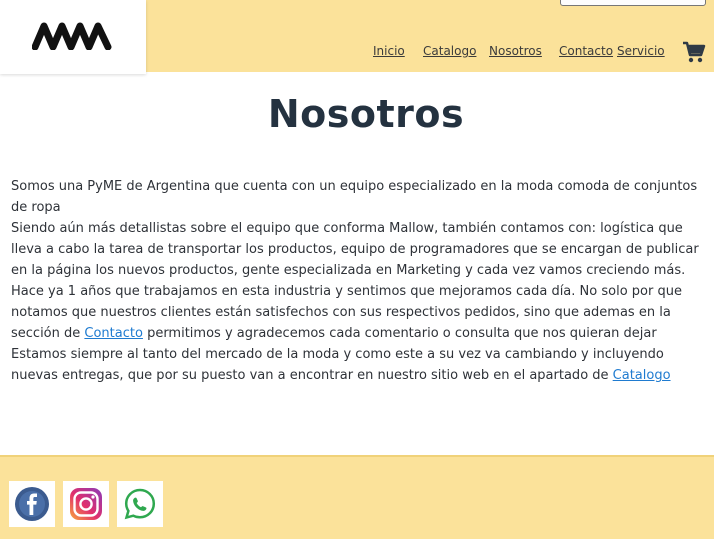 This screenshot has height=539, width=714. Describe the element at coordinates (515, 51) in the screenshot. I see `nav-nosotros: Nosotros` at that location.